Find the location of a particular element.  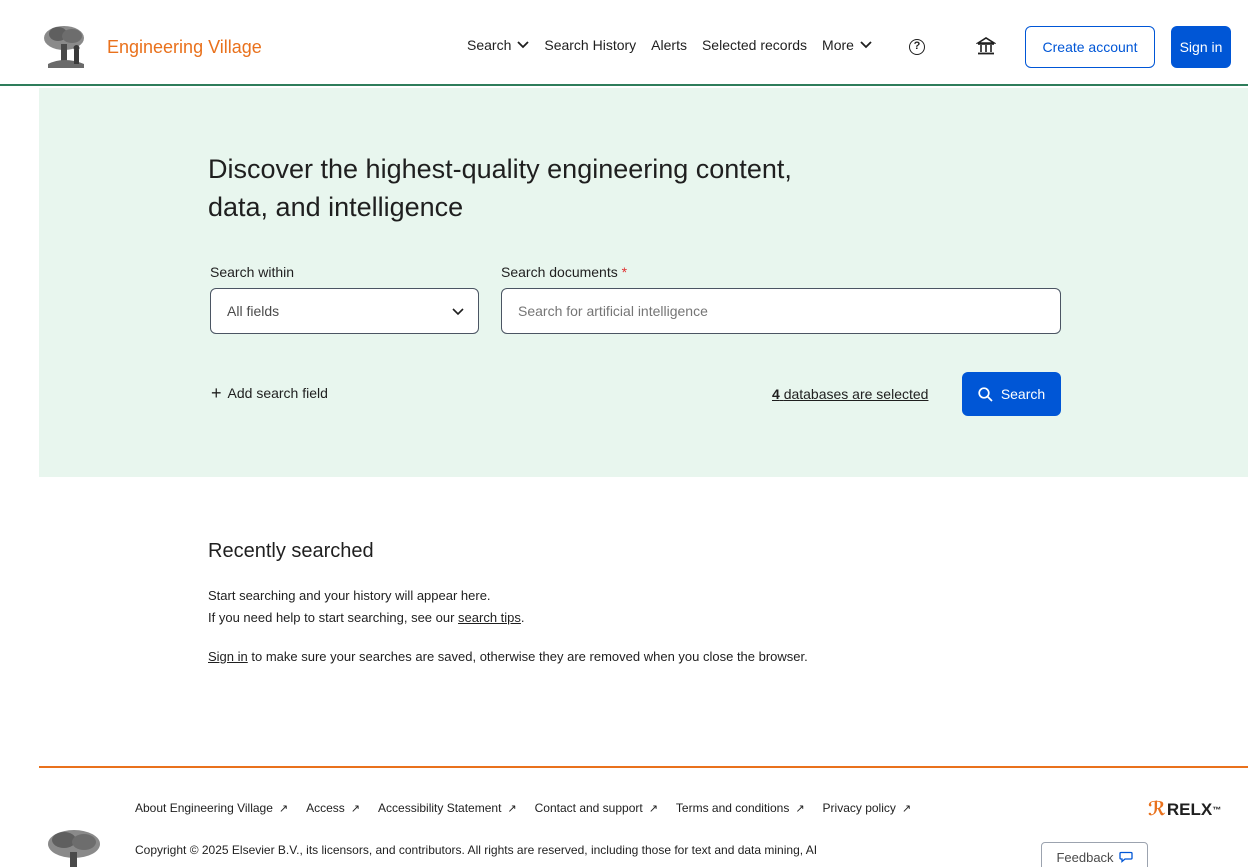

help-icon: ? is located at coordinates (917, 47).